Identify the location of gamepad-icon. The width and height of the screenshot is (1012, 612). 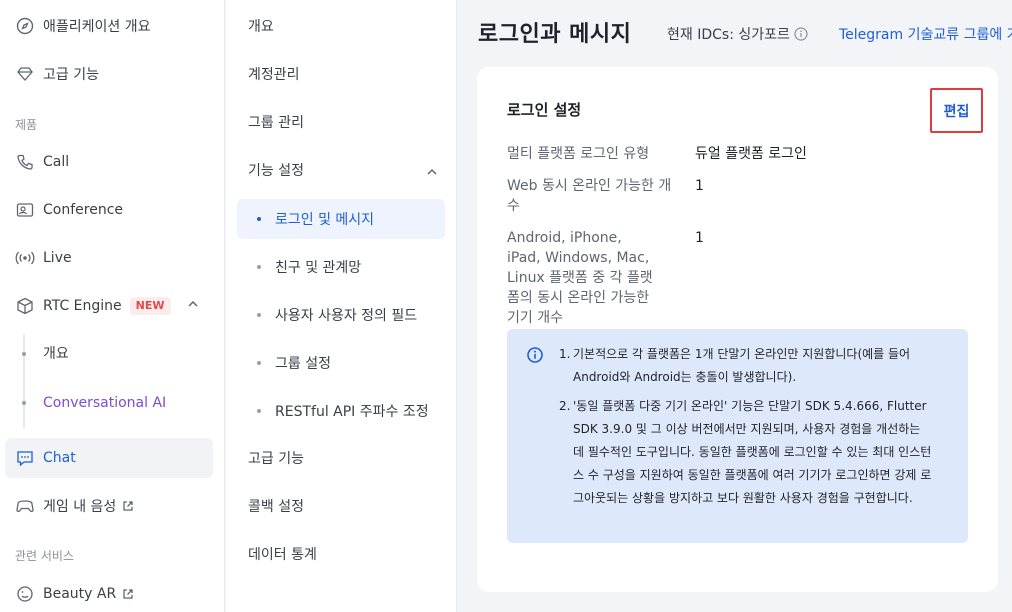
(25, 506).